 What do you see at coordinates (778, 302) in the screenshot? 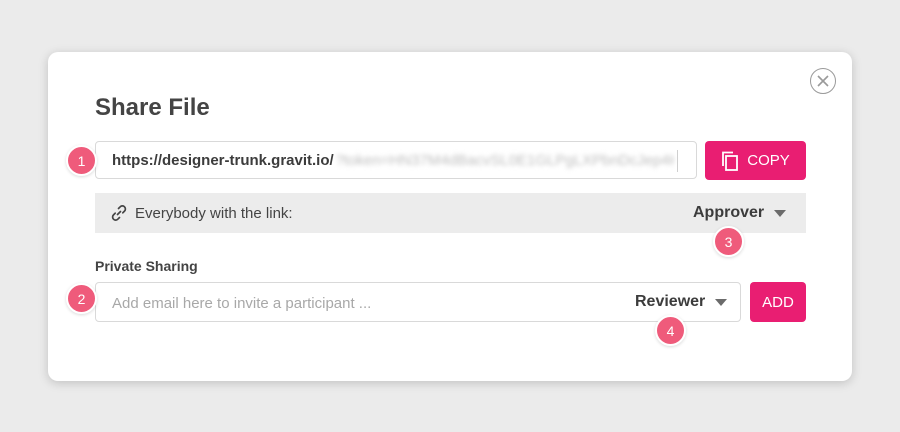
I see `add-button: ADD` at bounding box center [778, 302].